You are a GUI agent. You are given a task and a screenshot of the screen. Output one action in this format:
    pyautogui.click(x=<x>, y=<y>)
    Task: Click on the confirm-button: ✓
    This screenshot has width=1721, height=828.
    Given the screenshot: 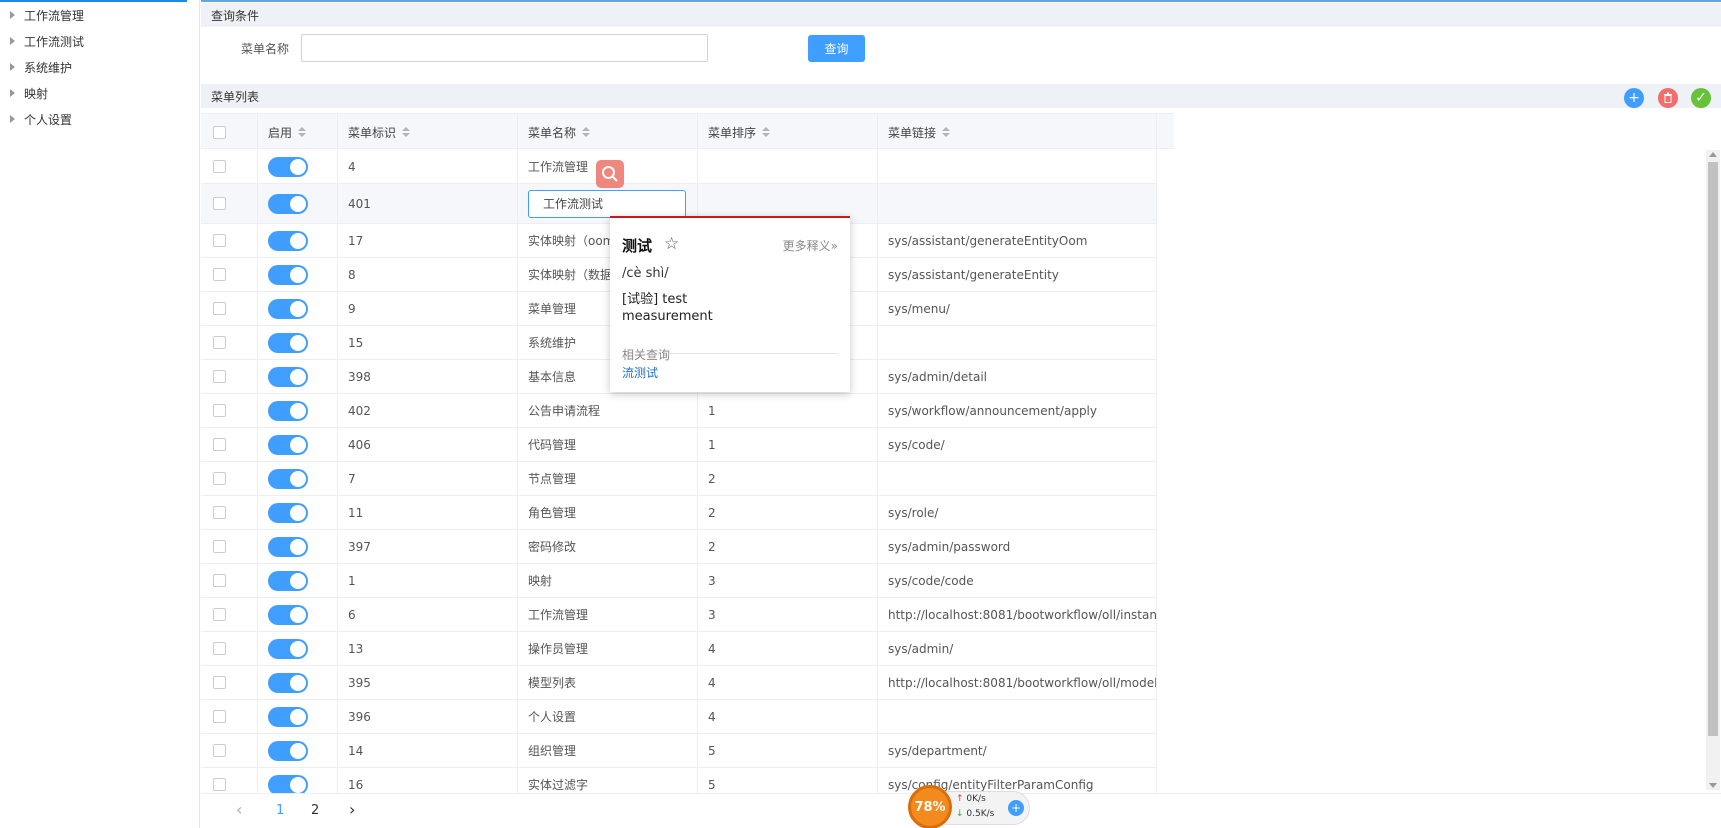 What is the action you would take?
    pyautogui.click(x=1701, y=98)
    